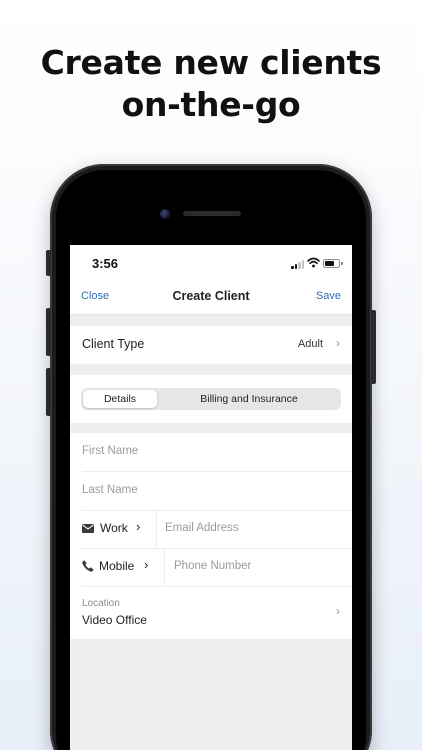  I want to click on promo-headline-line1: Create new clients, so click(211, 62).